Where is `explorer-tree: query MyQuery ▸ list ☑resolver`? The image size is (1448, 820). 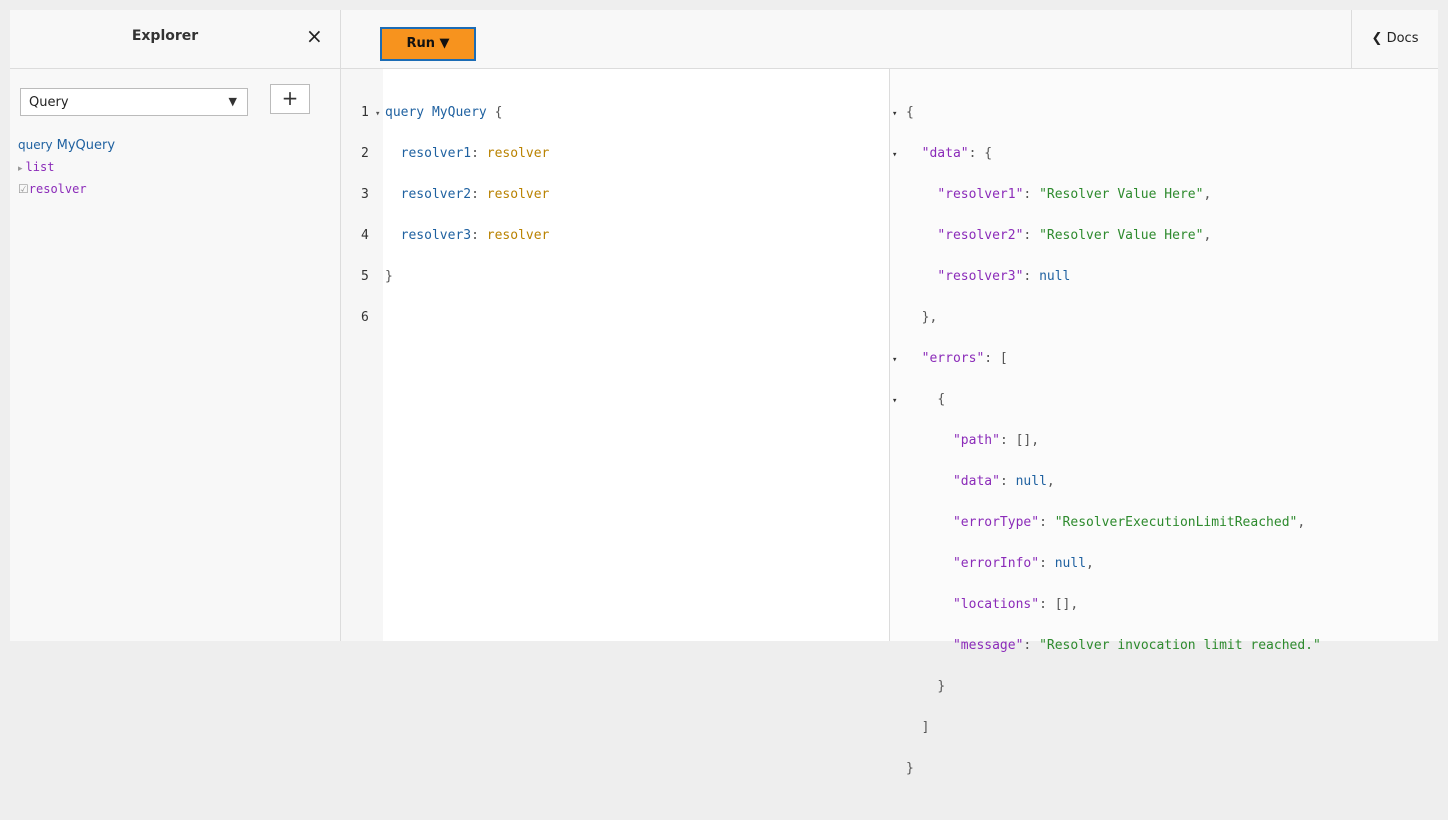
explorer-tree: query MyQuery ▸ list ☑resolver is located at coordinates (66, 167).